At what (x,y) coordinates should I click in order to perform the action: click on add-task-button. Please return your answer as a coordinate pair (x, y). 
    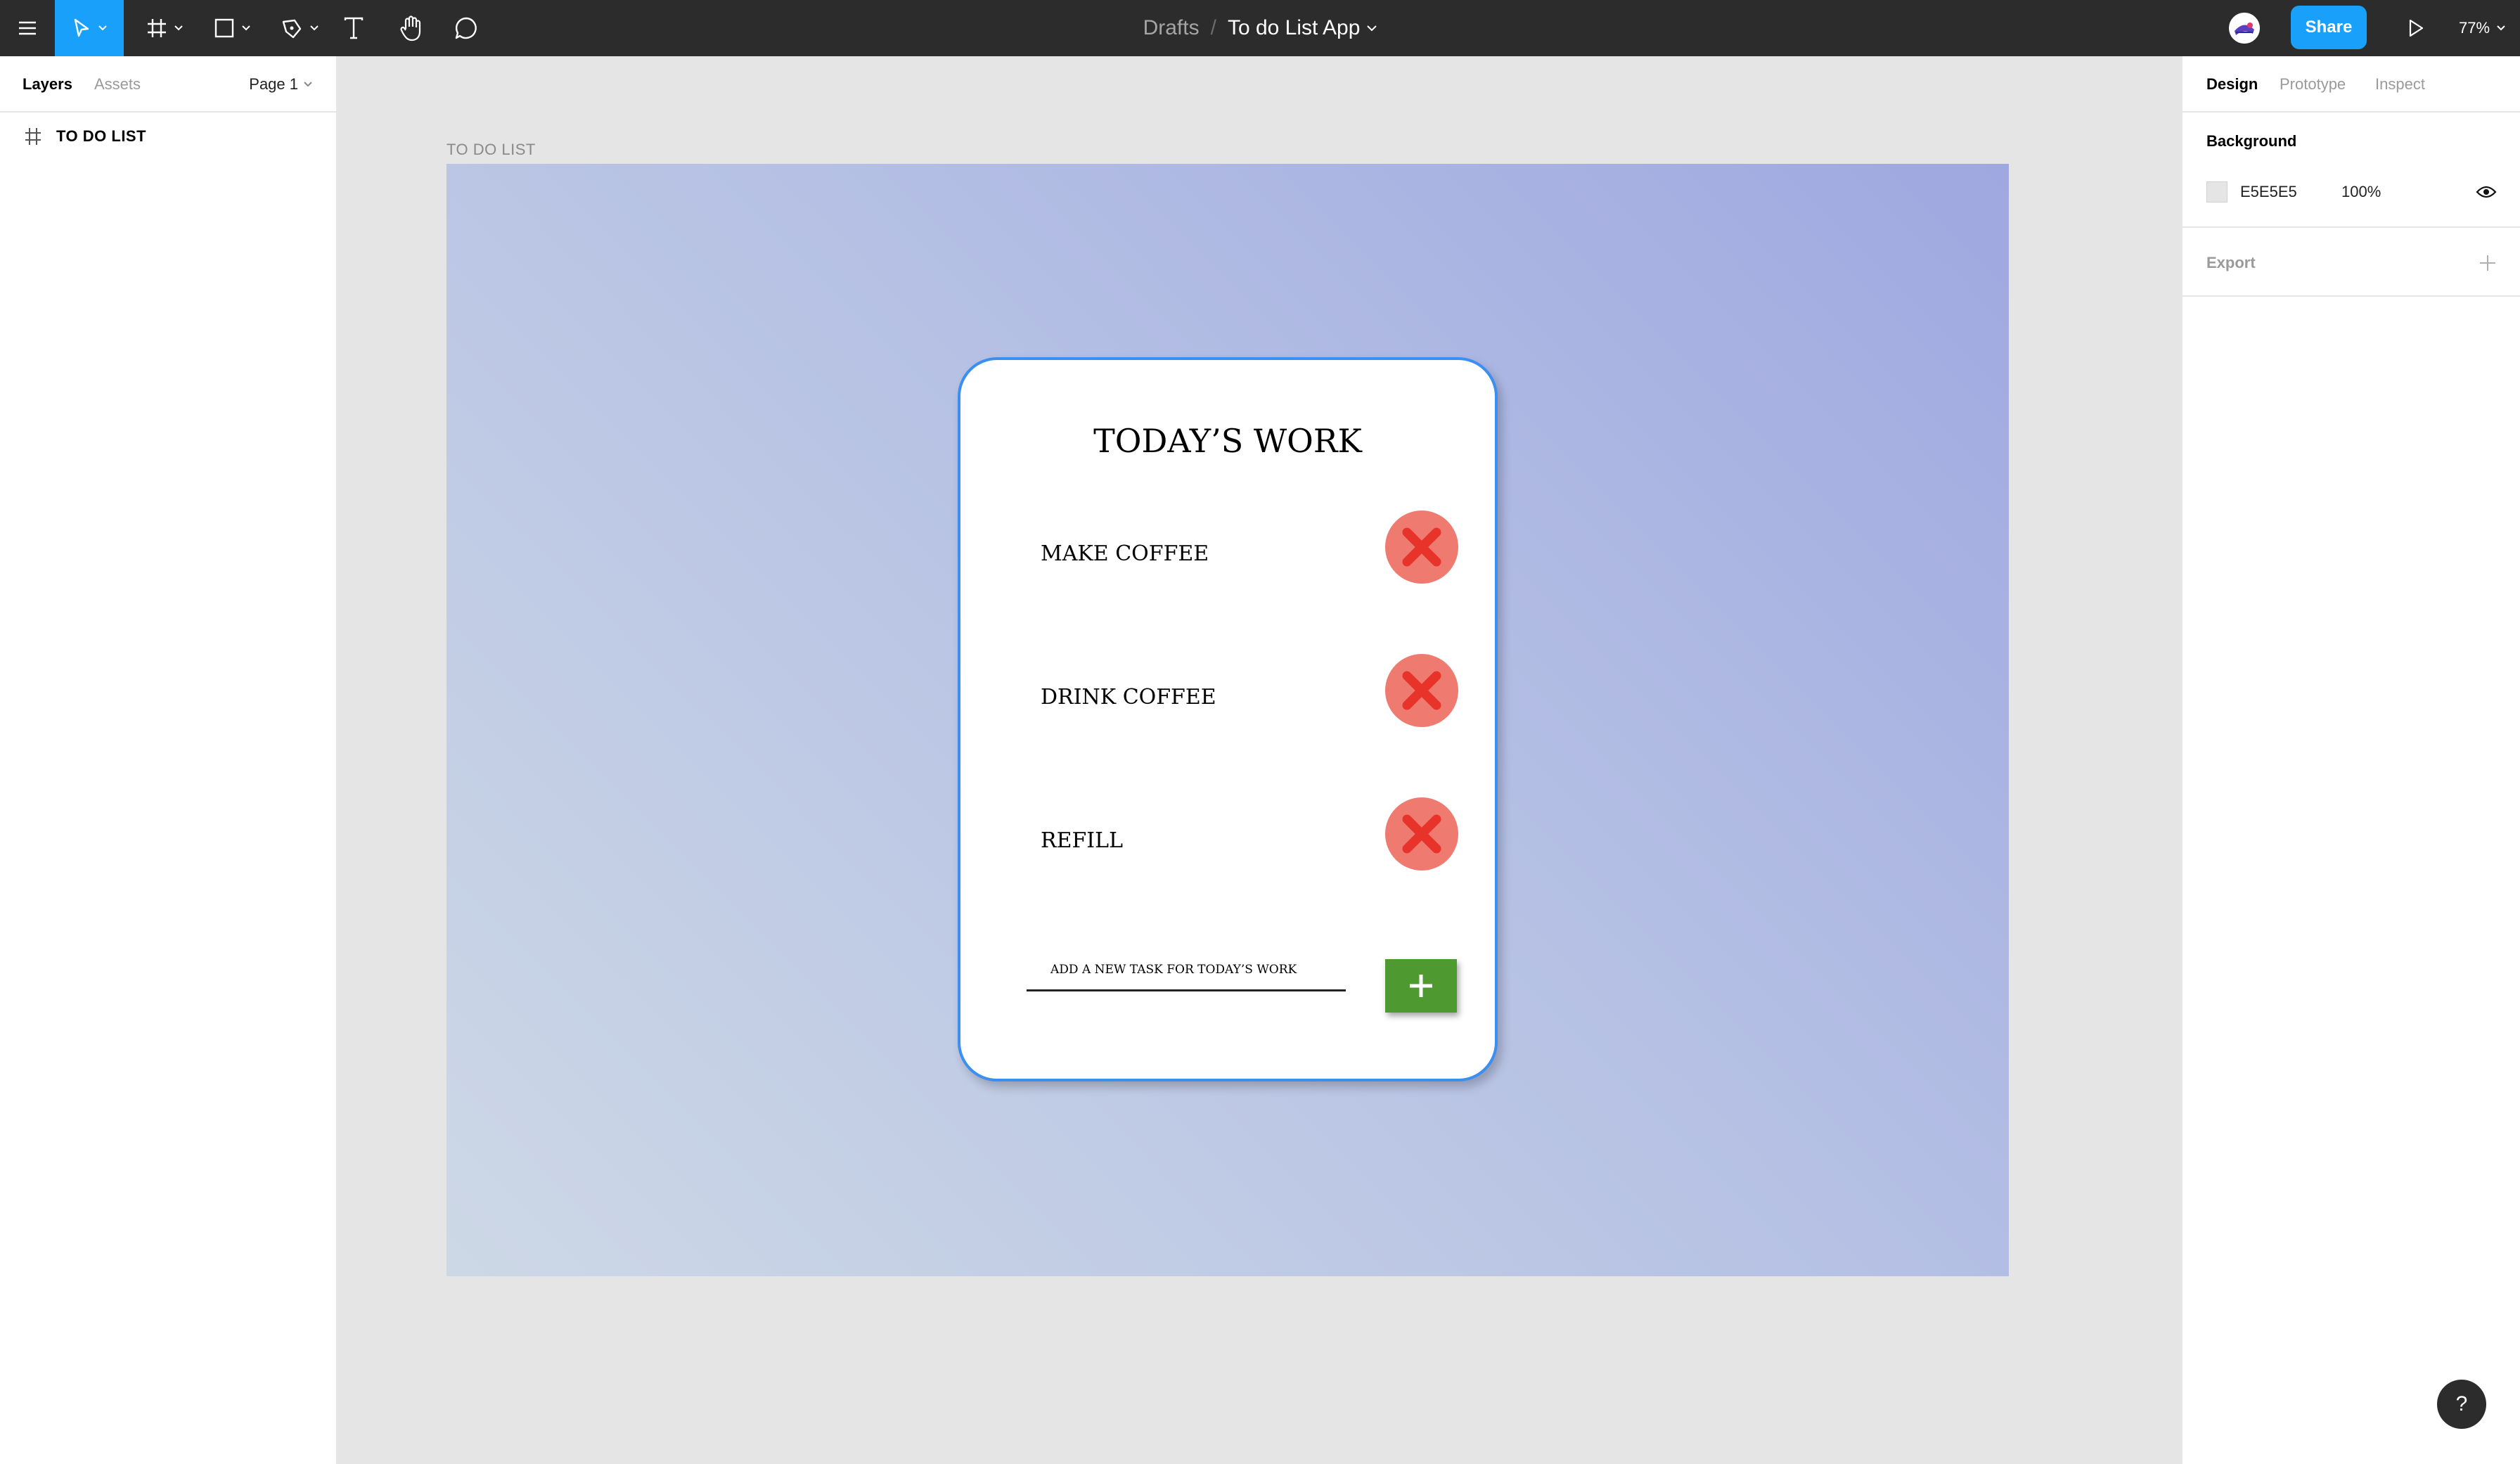
    Looking at the image, I should click on (1421, 986).